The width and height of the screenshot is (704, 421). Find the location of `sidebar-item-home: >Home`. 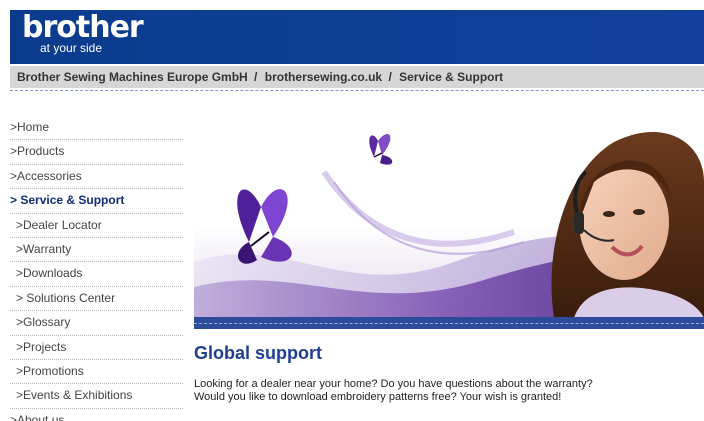

sidebar-item-home: >Home is located at coordinates (96, 128).